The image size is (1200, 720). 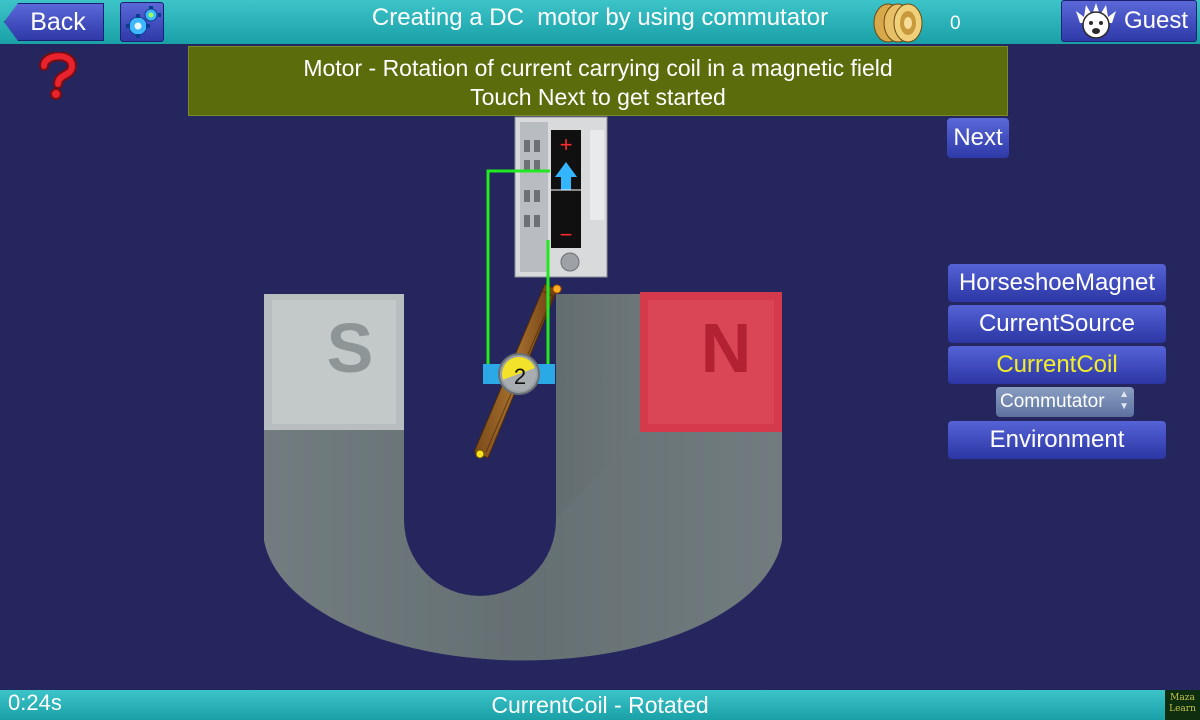 I want to click on magnet-north-label: N, so click(x=726, y=348).